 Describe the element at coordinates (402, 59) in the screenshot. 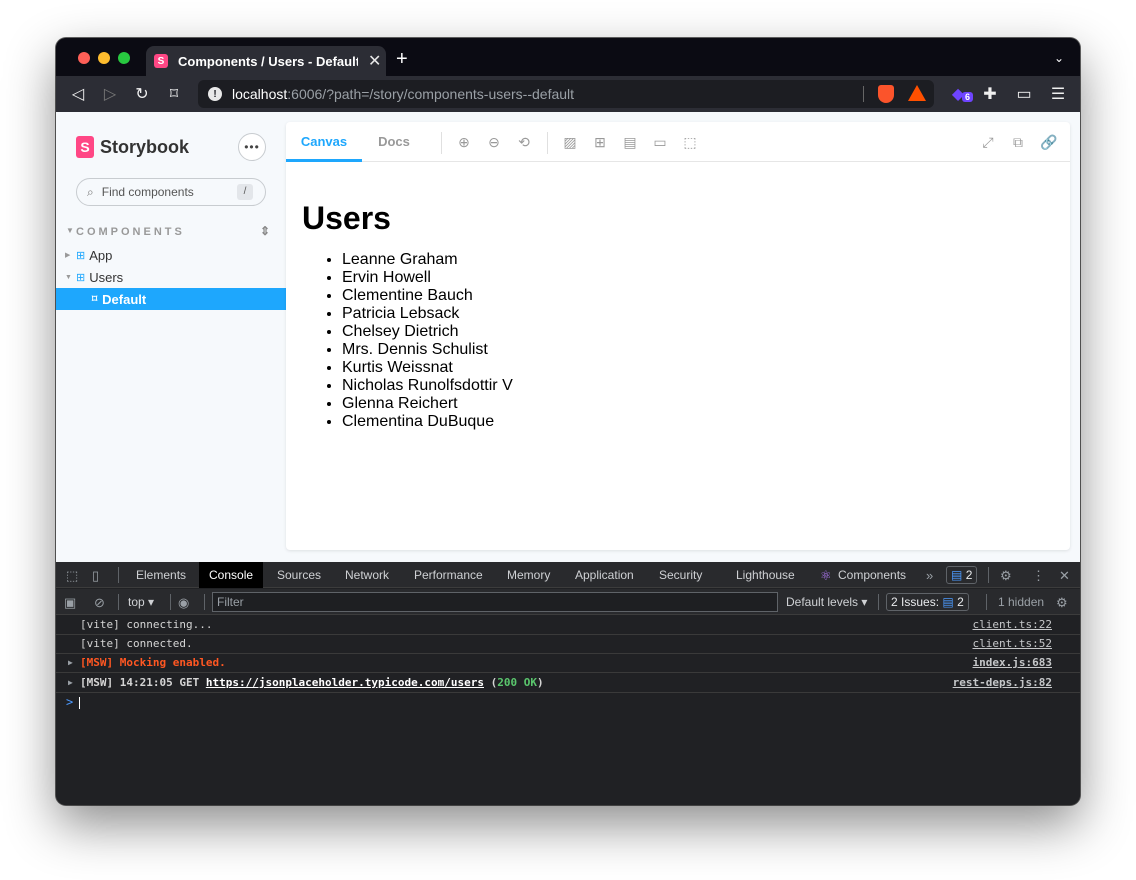

I see `new-tab-button: +` at that location.